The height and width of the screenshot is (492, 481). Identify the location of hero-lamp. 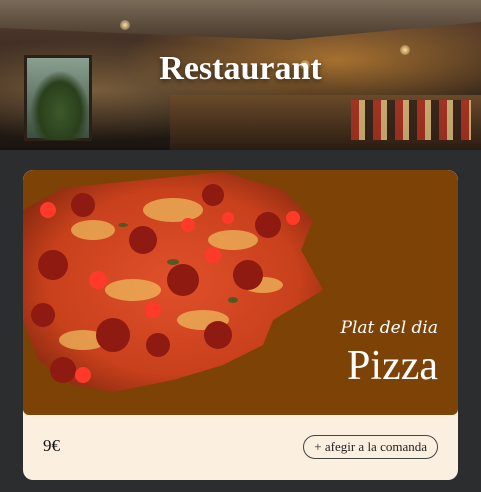
(125, 25).